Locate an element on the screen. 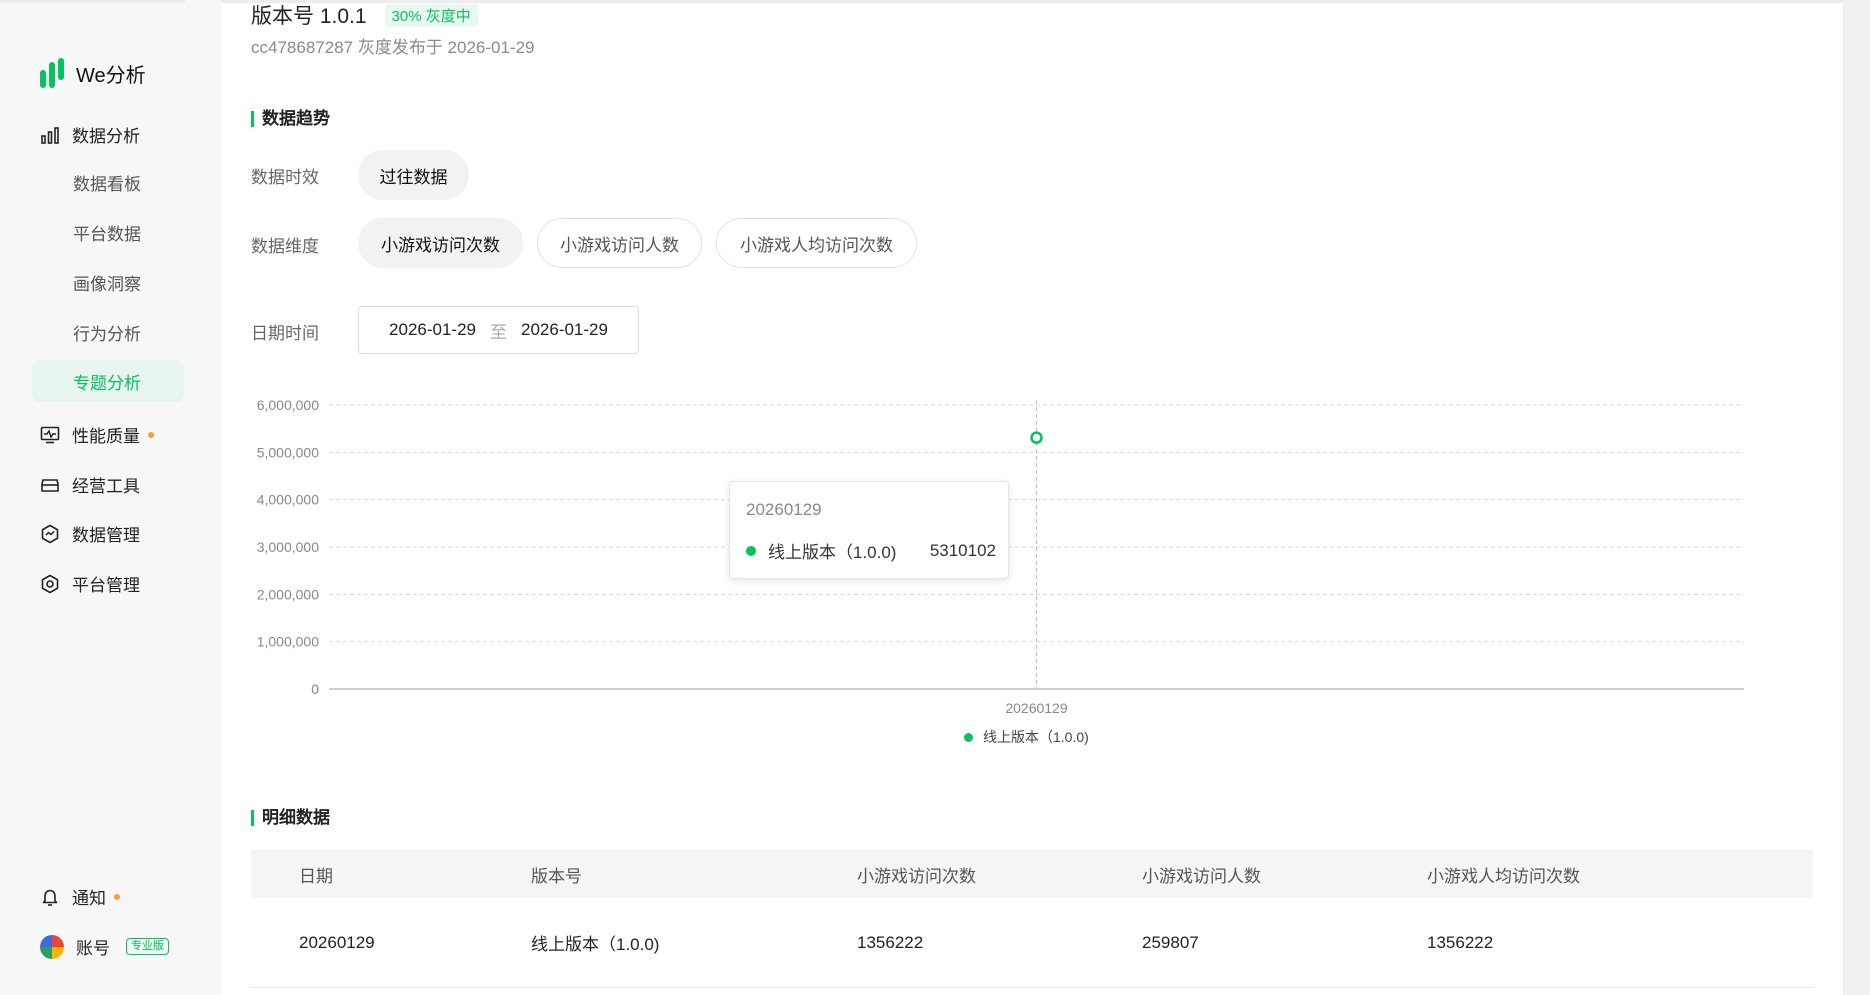 The height and width of the screenshot is (995, 1870). nav-data-management: 数据管理 is located at coordinates (90, 533).